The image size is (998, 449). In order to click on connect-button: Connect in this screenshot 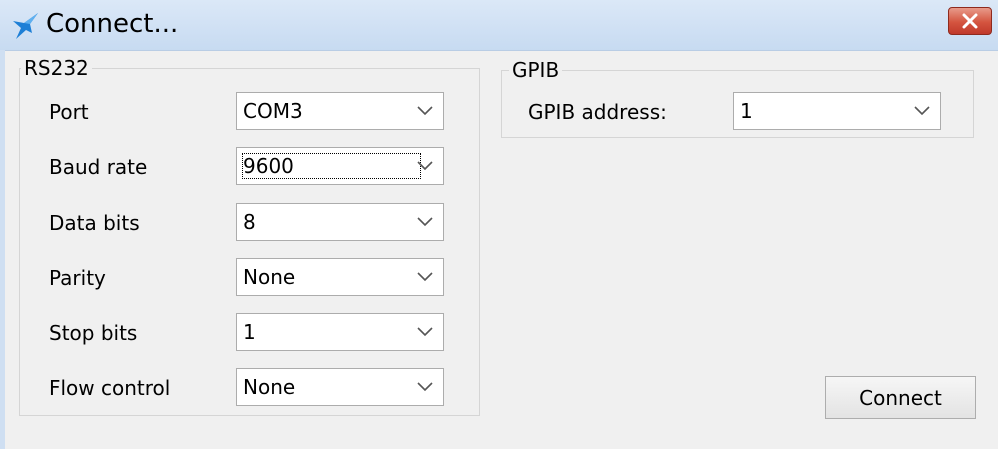, I will do `click(900, 397)`.